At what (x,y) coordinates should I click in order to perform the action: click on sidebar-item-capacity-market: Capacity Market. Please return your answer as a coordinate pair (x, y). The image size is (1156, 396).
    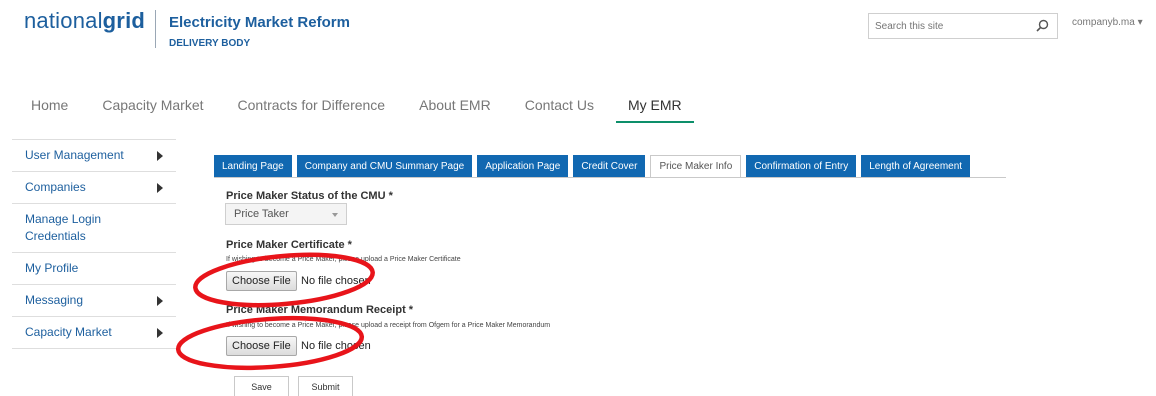
    Looking at the image, I should click on (94, 333).